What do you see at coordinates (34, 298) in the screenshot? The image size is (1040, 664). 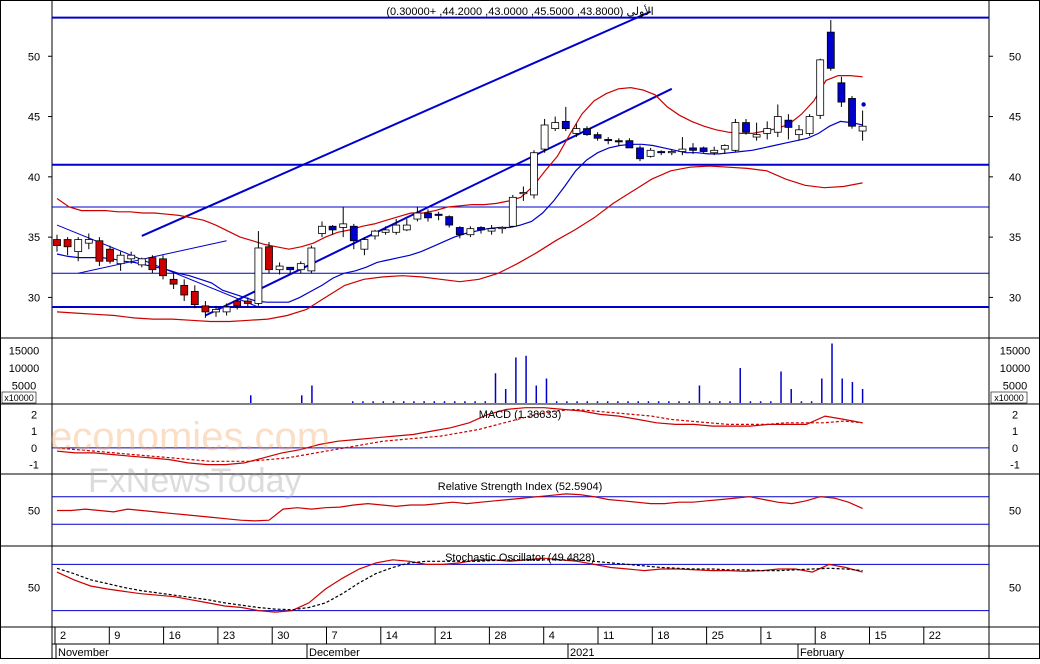 I see `price-ytick-left-30: 30` at bounding box center [34, 298].